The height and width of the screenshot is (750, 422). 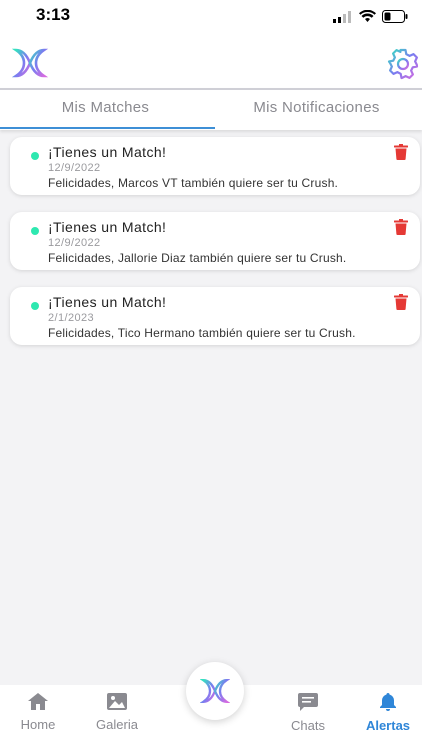 What do you see at coordinates (342, 16) in the screenshot?
I see `signal-icon` at bounding box center [342, 16].